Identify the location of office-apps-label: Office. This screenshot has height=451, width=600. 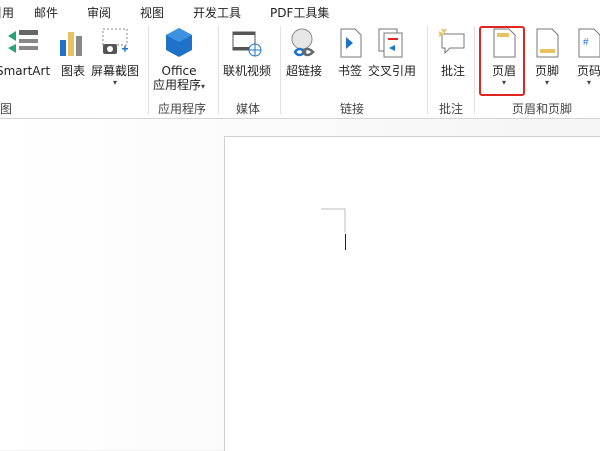
(179, 71).